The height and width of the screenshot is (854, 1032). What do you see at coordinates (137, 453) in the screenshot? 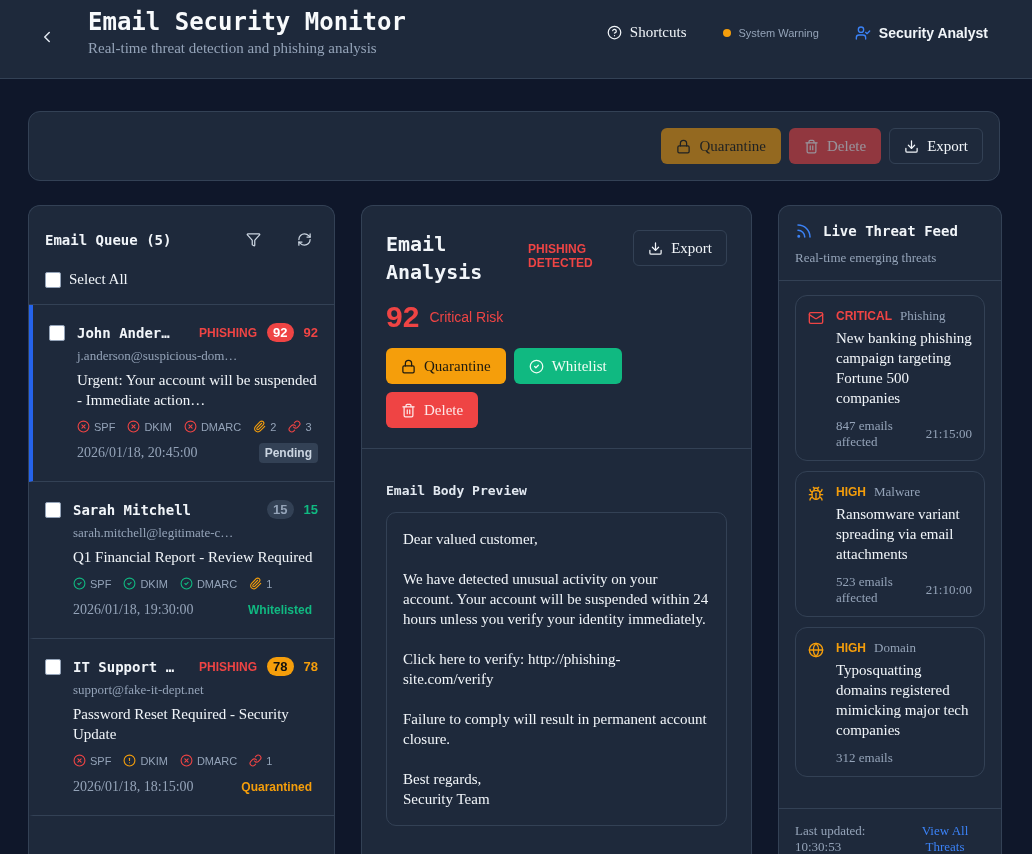
I see `received-date: 2026/01/18, 20:45:00` at bounding box center [137, 453].